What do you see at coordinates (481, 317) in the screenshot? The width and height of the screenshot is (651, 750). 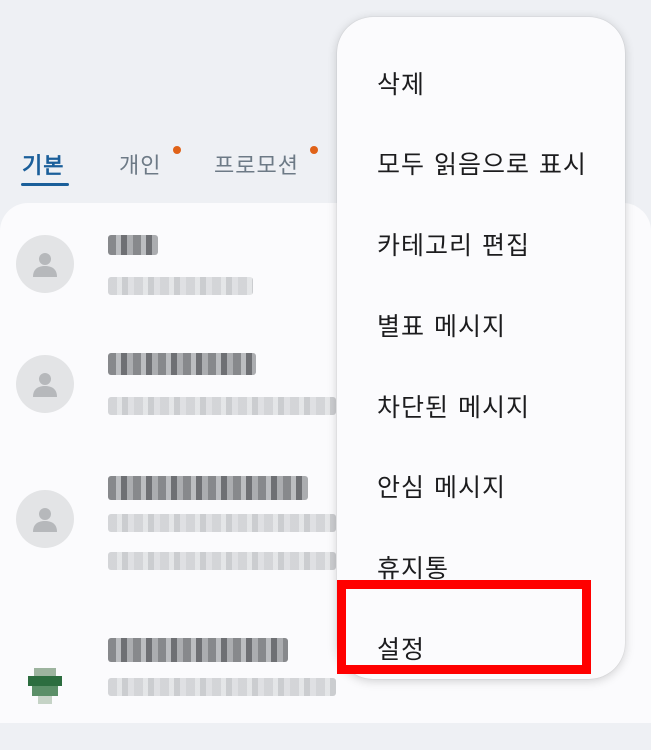 I see `menu-item-starred-messages: 별표 메시지` at bounding box center [481, 317].